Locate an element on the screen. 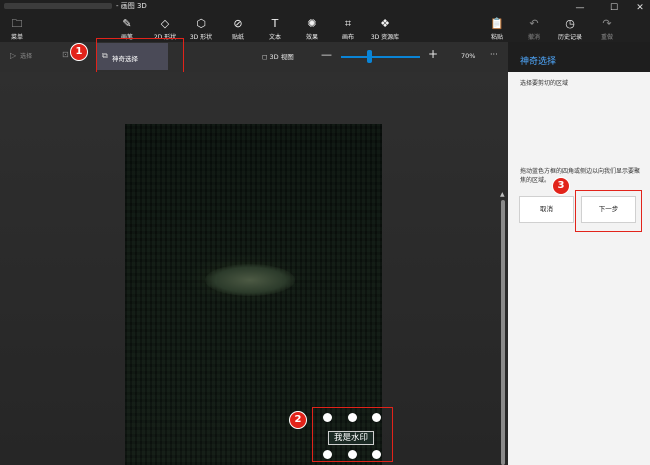 The width and height of the screenshot is (650, 465). undo-icon: ↶ is located at coordinates (534, 23).